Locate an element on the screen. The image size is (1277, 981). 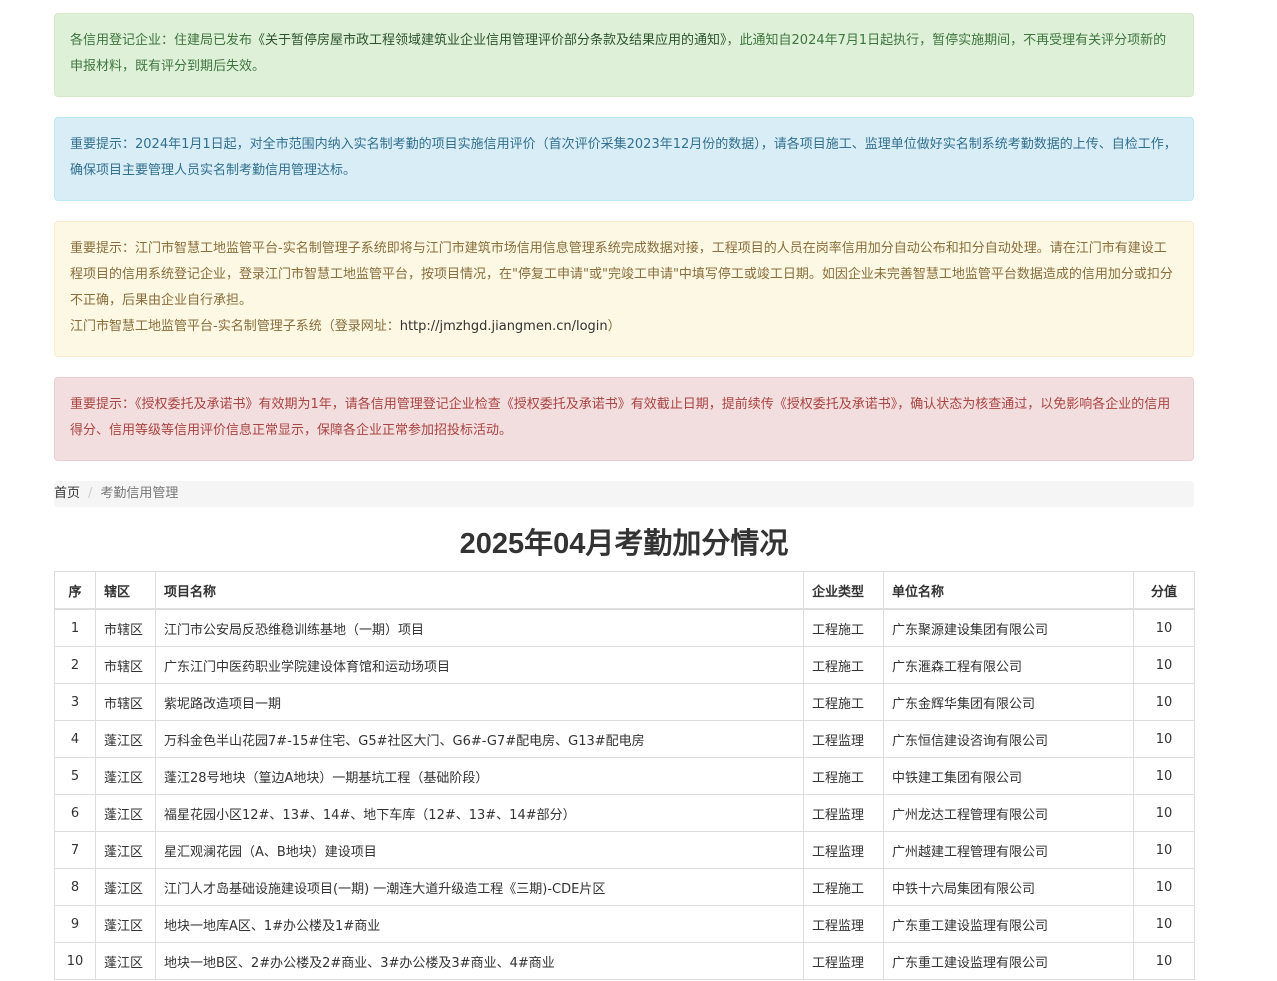
header-district: 辖区 is located at coordinates (125, 590).